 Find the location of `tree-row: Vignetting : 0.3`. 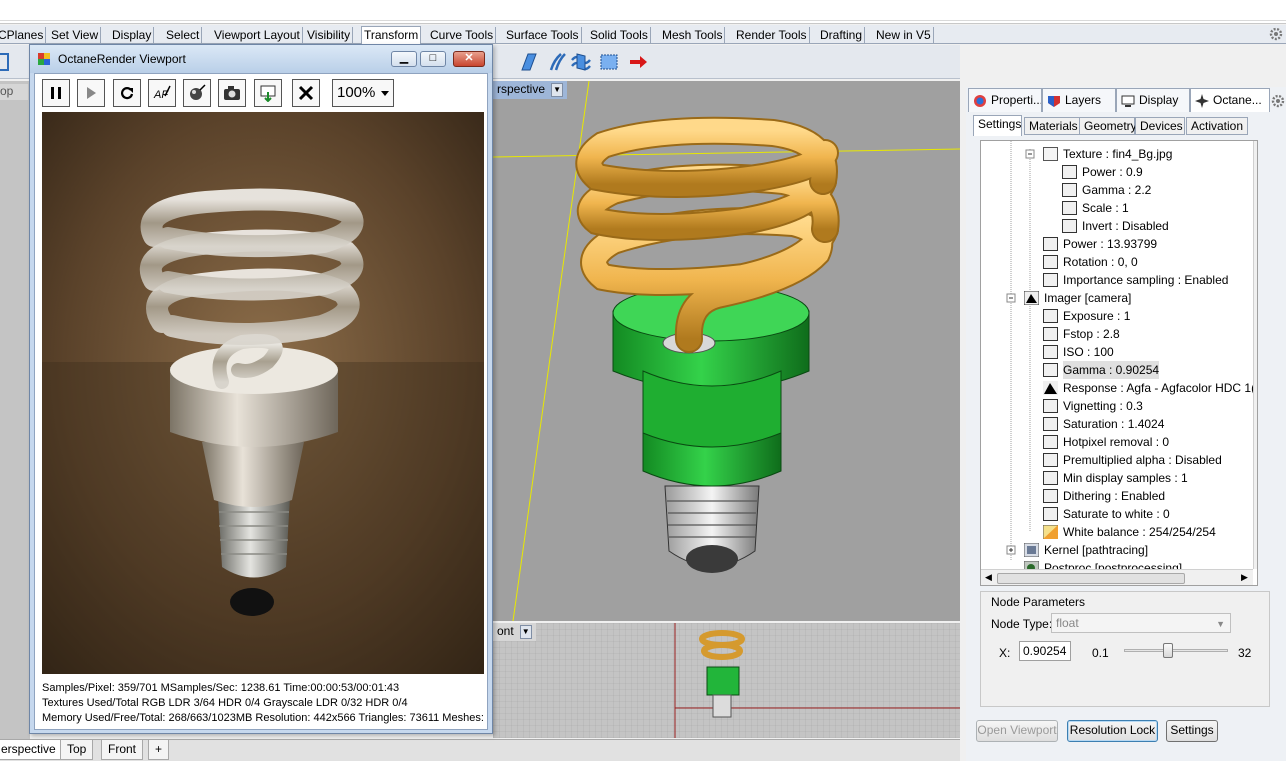

tree-row: Vignetting : 0.3 is located at coordinates (1093, 406).